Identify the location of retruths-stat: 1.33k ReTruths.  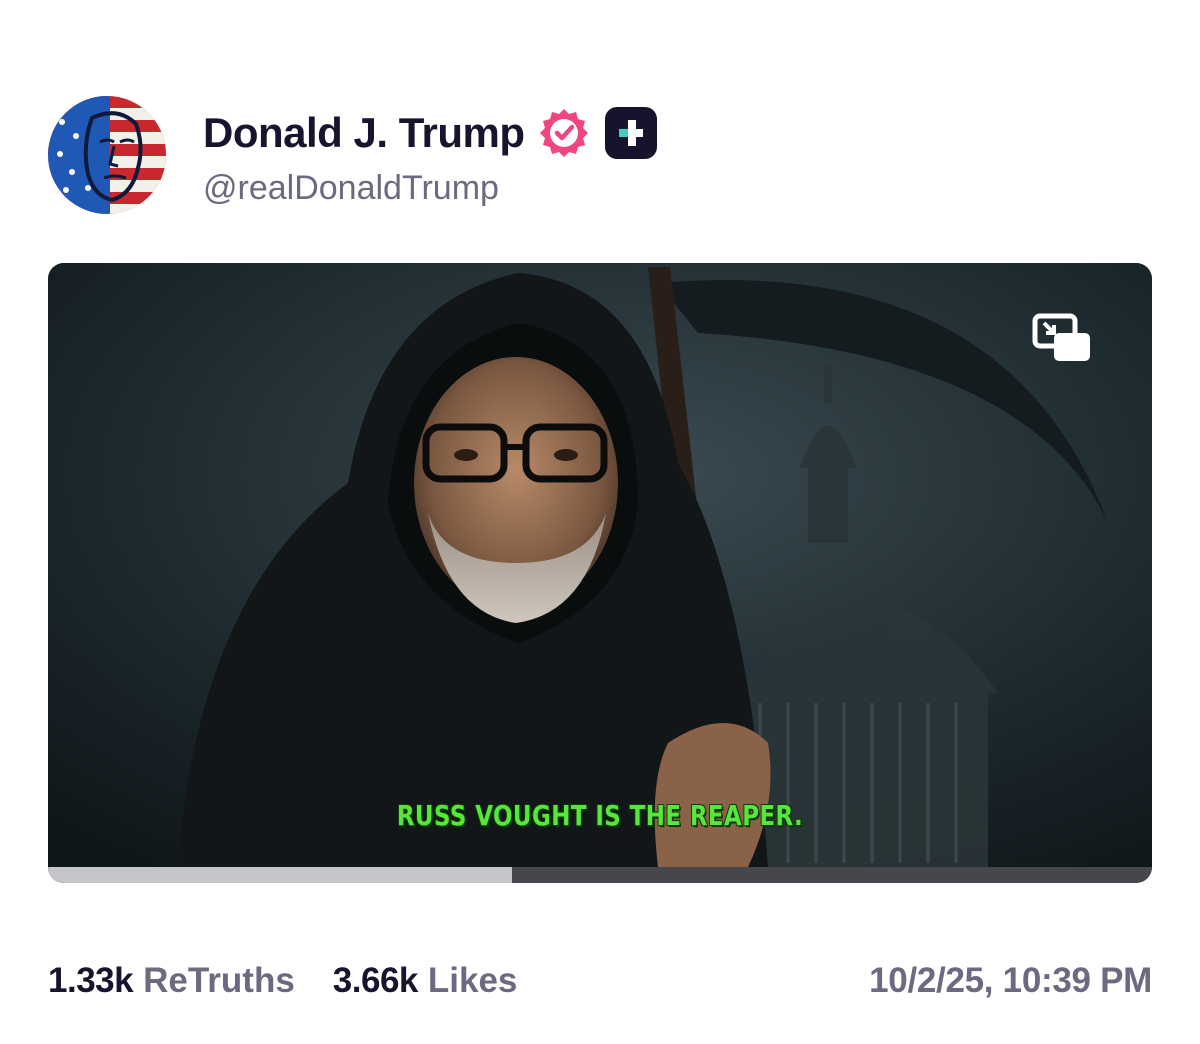
(171, 981).